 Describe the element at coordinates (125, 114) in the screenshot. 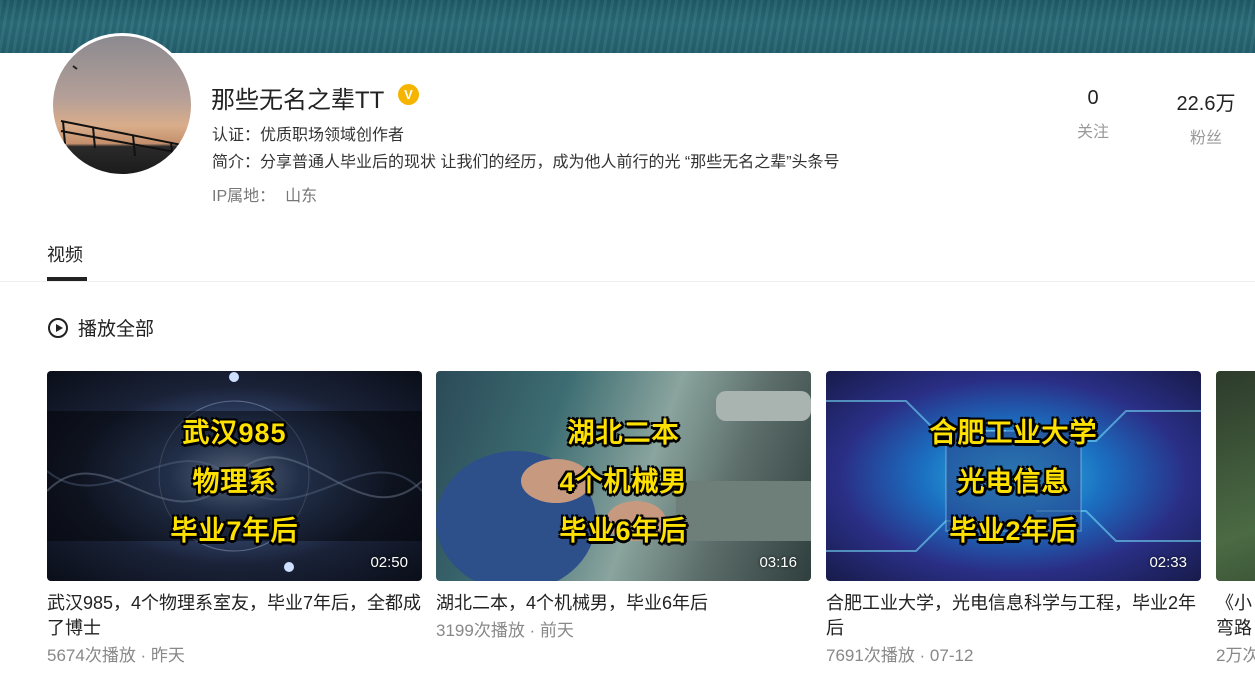

I see `avatar-image` at that location.